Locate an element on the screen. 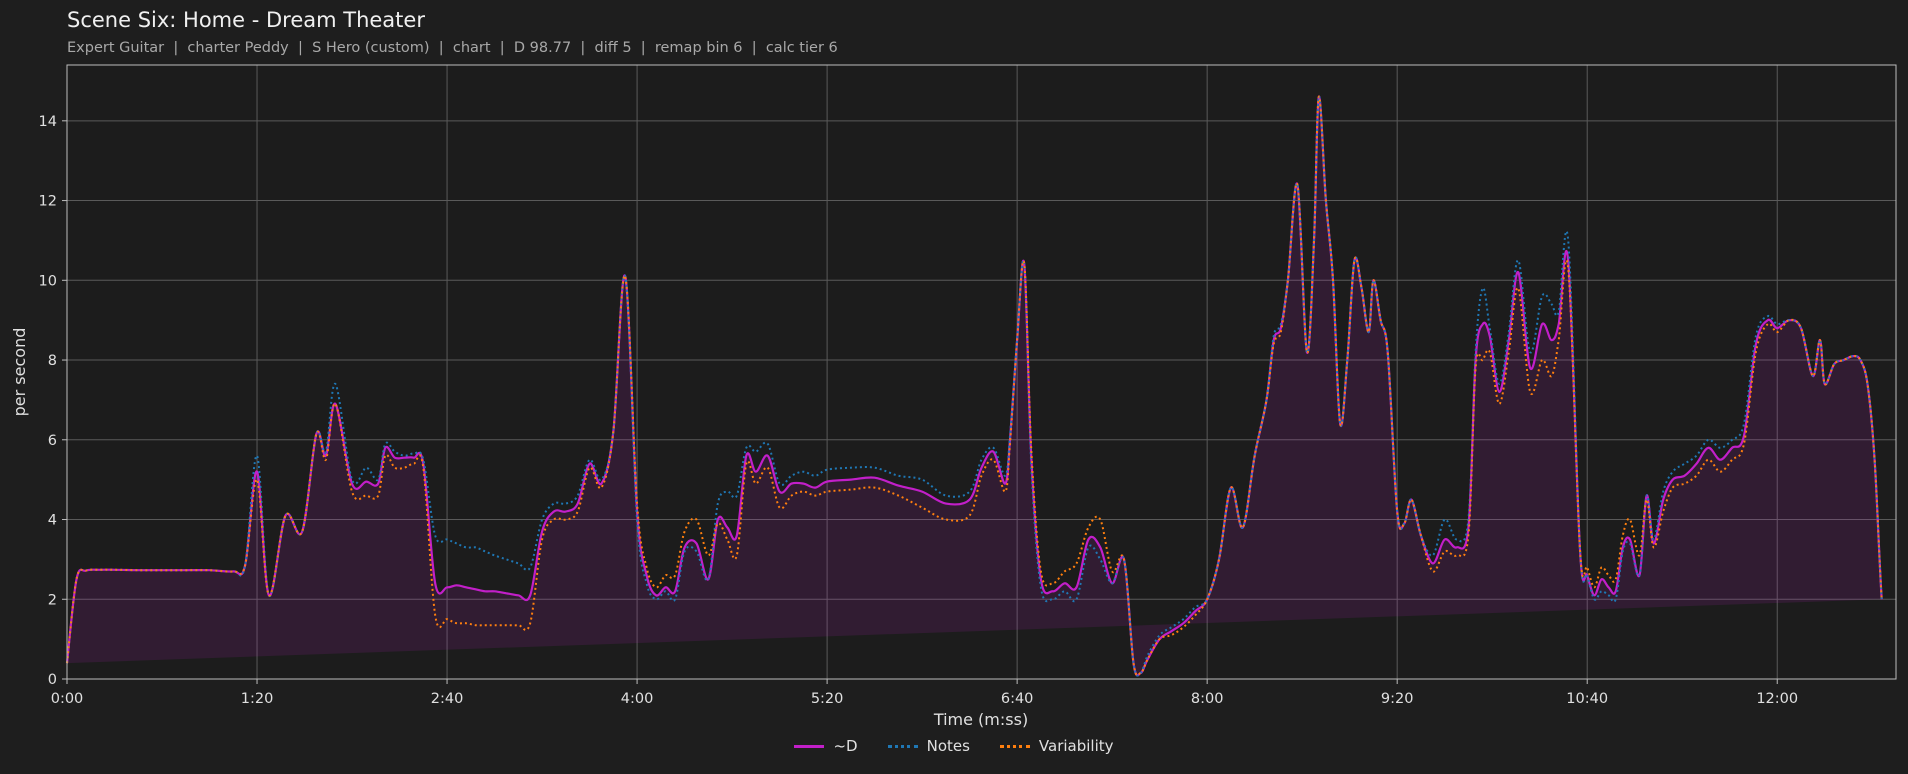  y-tick-label: 4 is located at coordinates (52, 521).